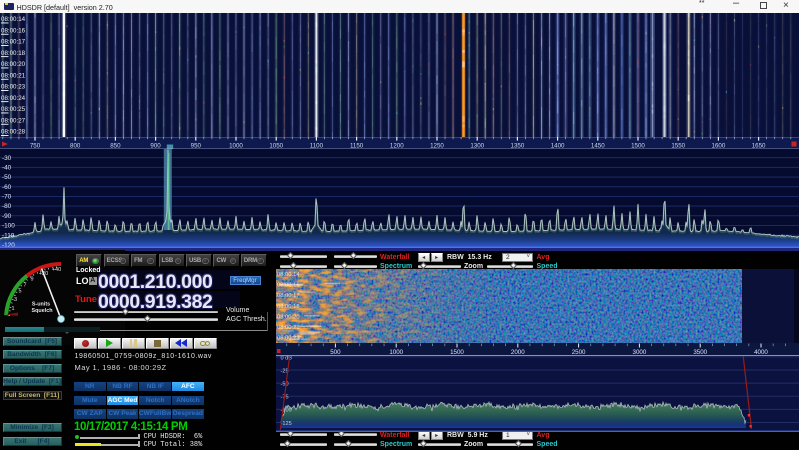 The height and width of the screenshot is (450, 799). I want to click on svg-text: 1300, so click(477, 145).